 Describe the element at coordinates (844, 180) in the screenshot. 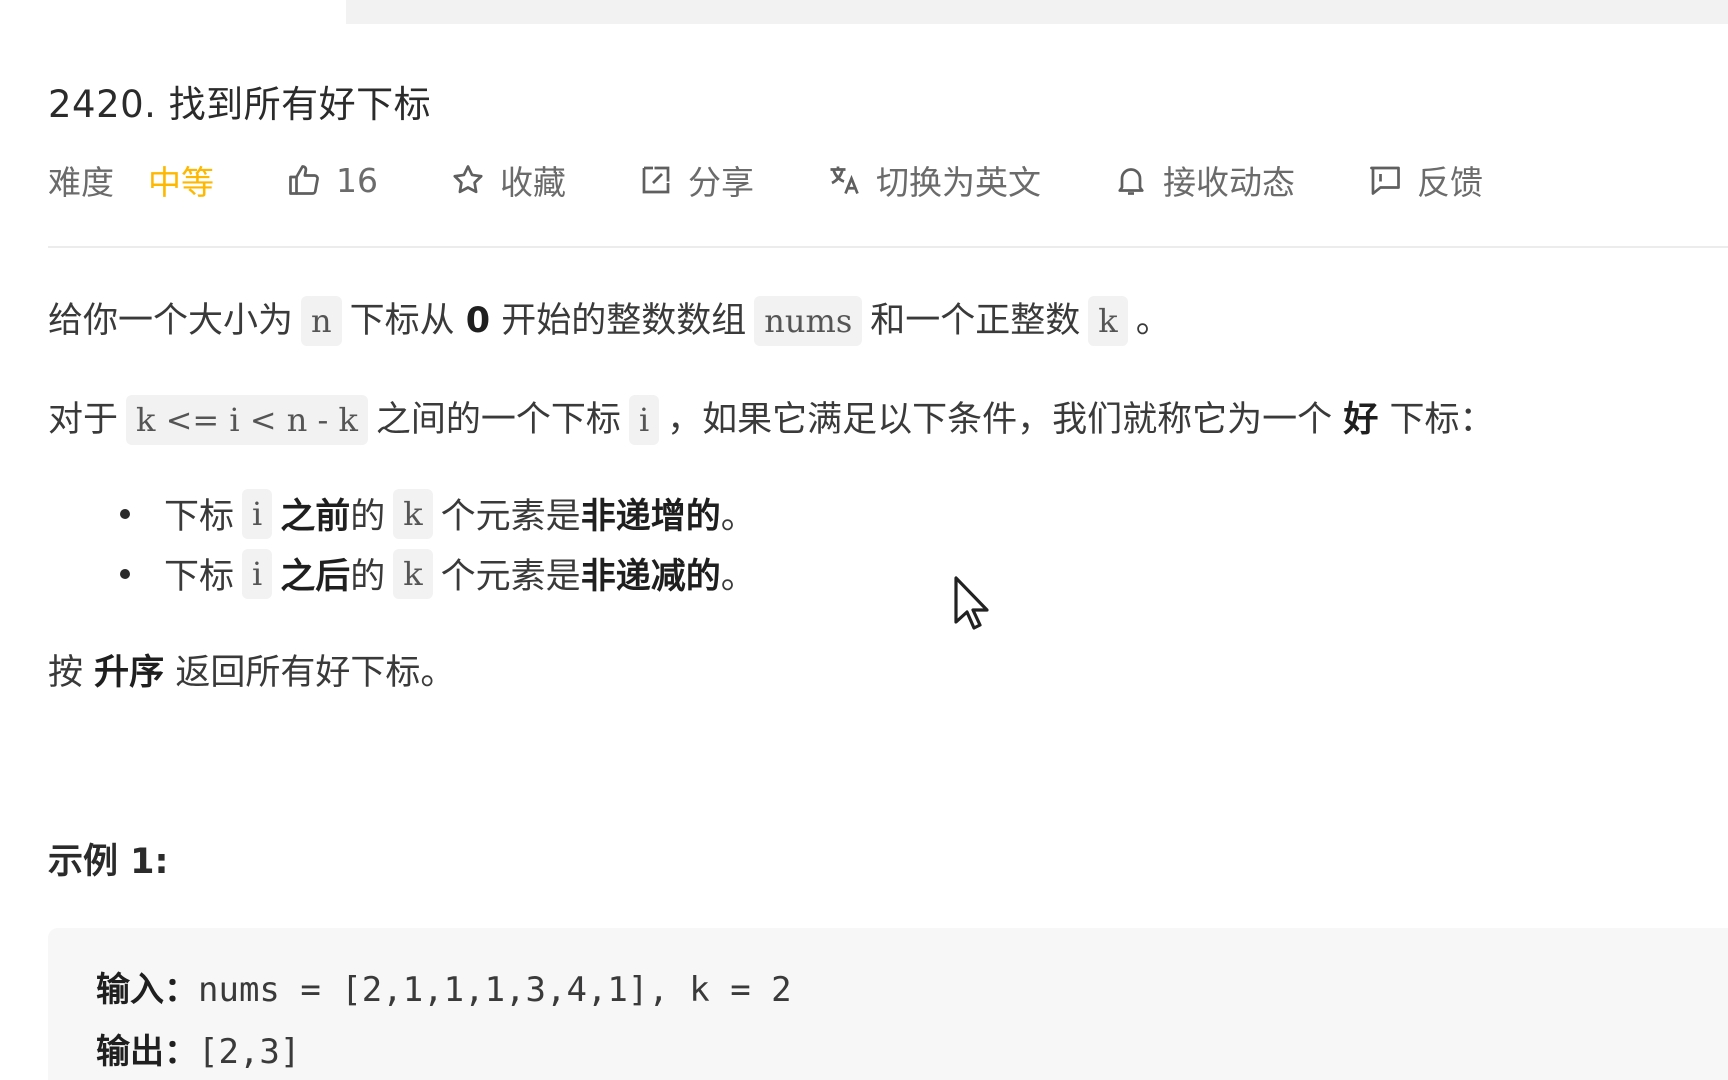

I see `translate-icon` at that location.